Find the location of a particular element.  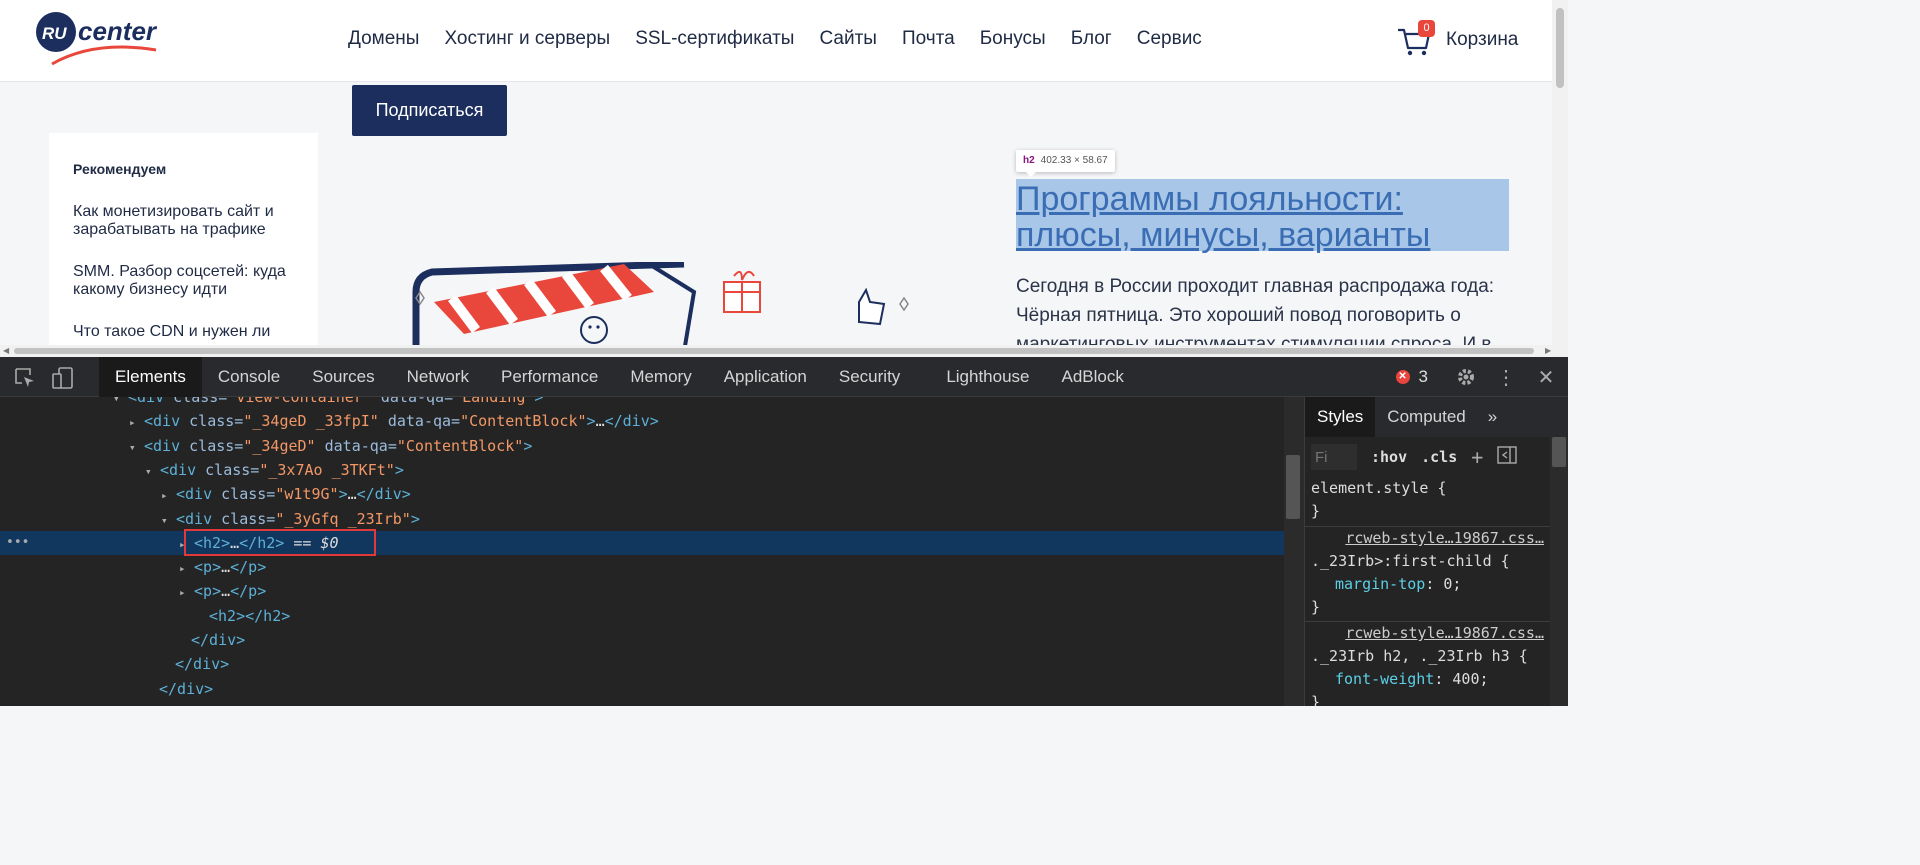

more-options-icon: ⋮ is located at coordinates (1506, 377).